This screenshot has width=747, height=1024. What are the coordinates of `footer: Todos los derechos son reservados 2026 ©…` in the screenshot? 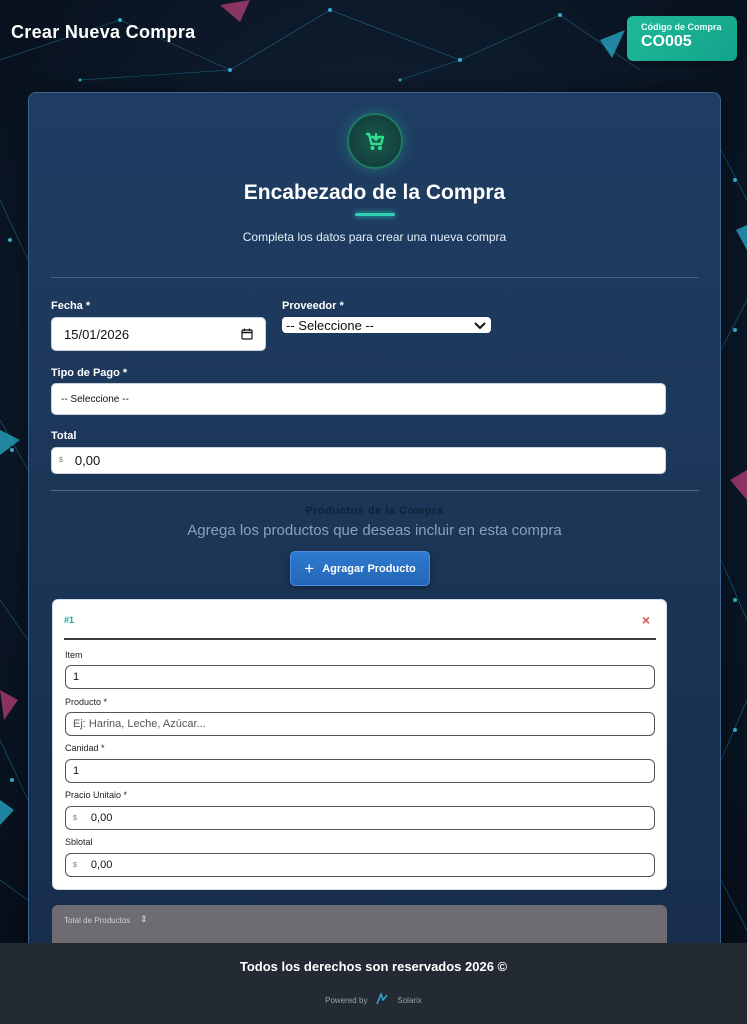 It's located at (373, 983).